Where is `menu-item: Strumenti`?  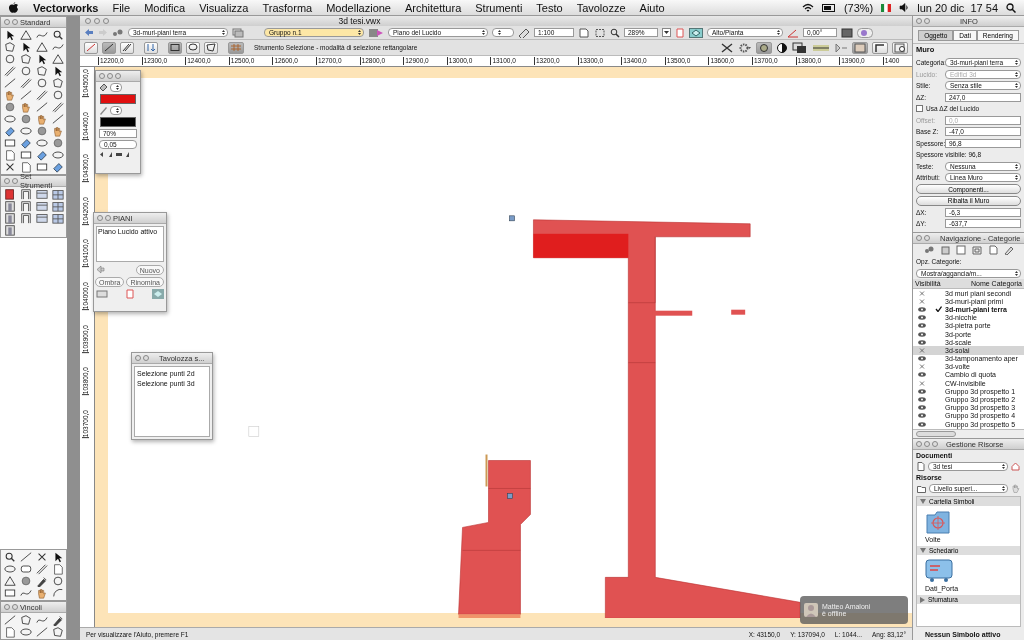 menu-item: Strumenti is located at coordinates (499, 7).